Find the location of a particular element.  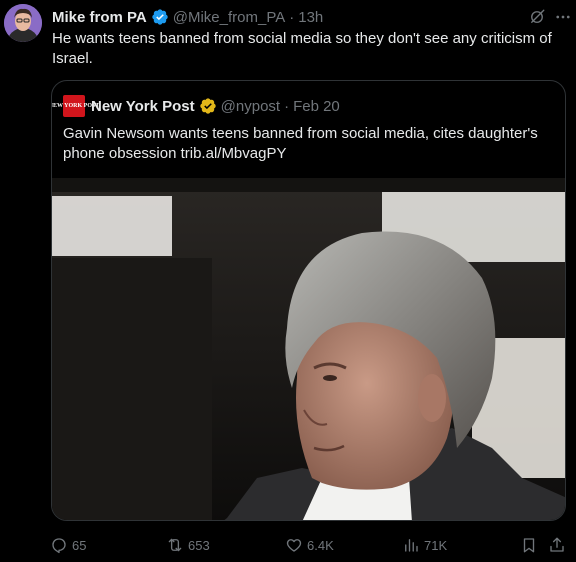

quoted-author-name: New York Post is located at coordinates (143, 106).